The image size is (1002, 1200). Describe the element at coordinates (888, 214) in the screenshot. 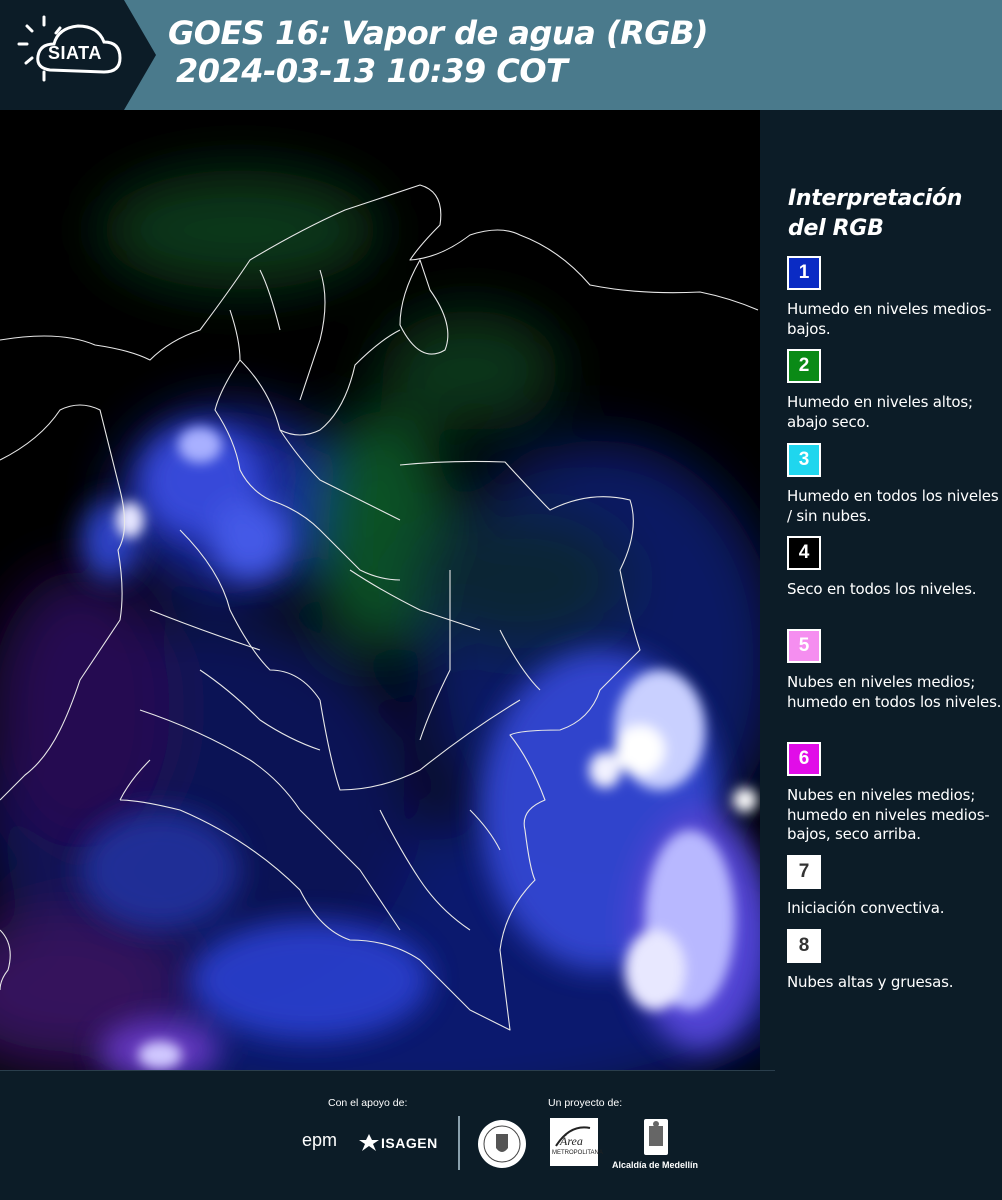

I see `legend-title: Interpretación del RGB` at that location.